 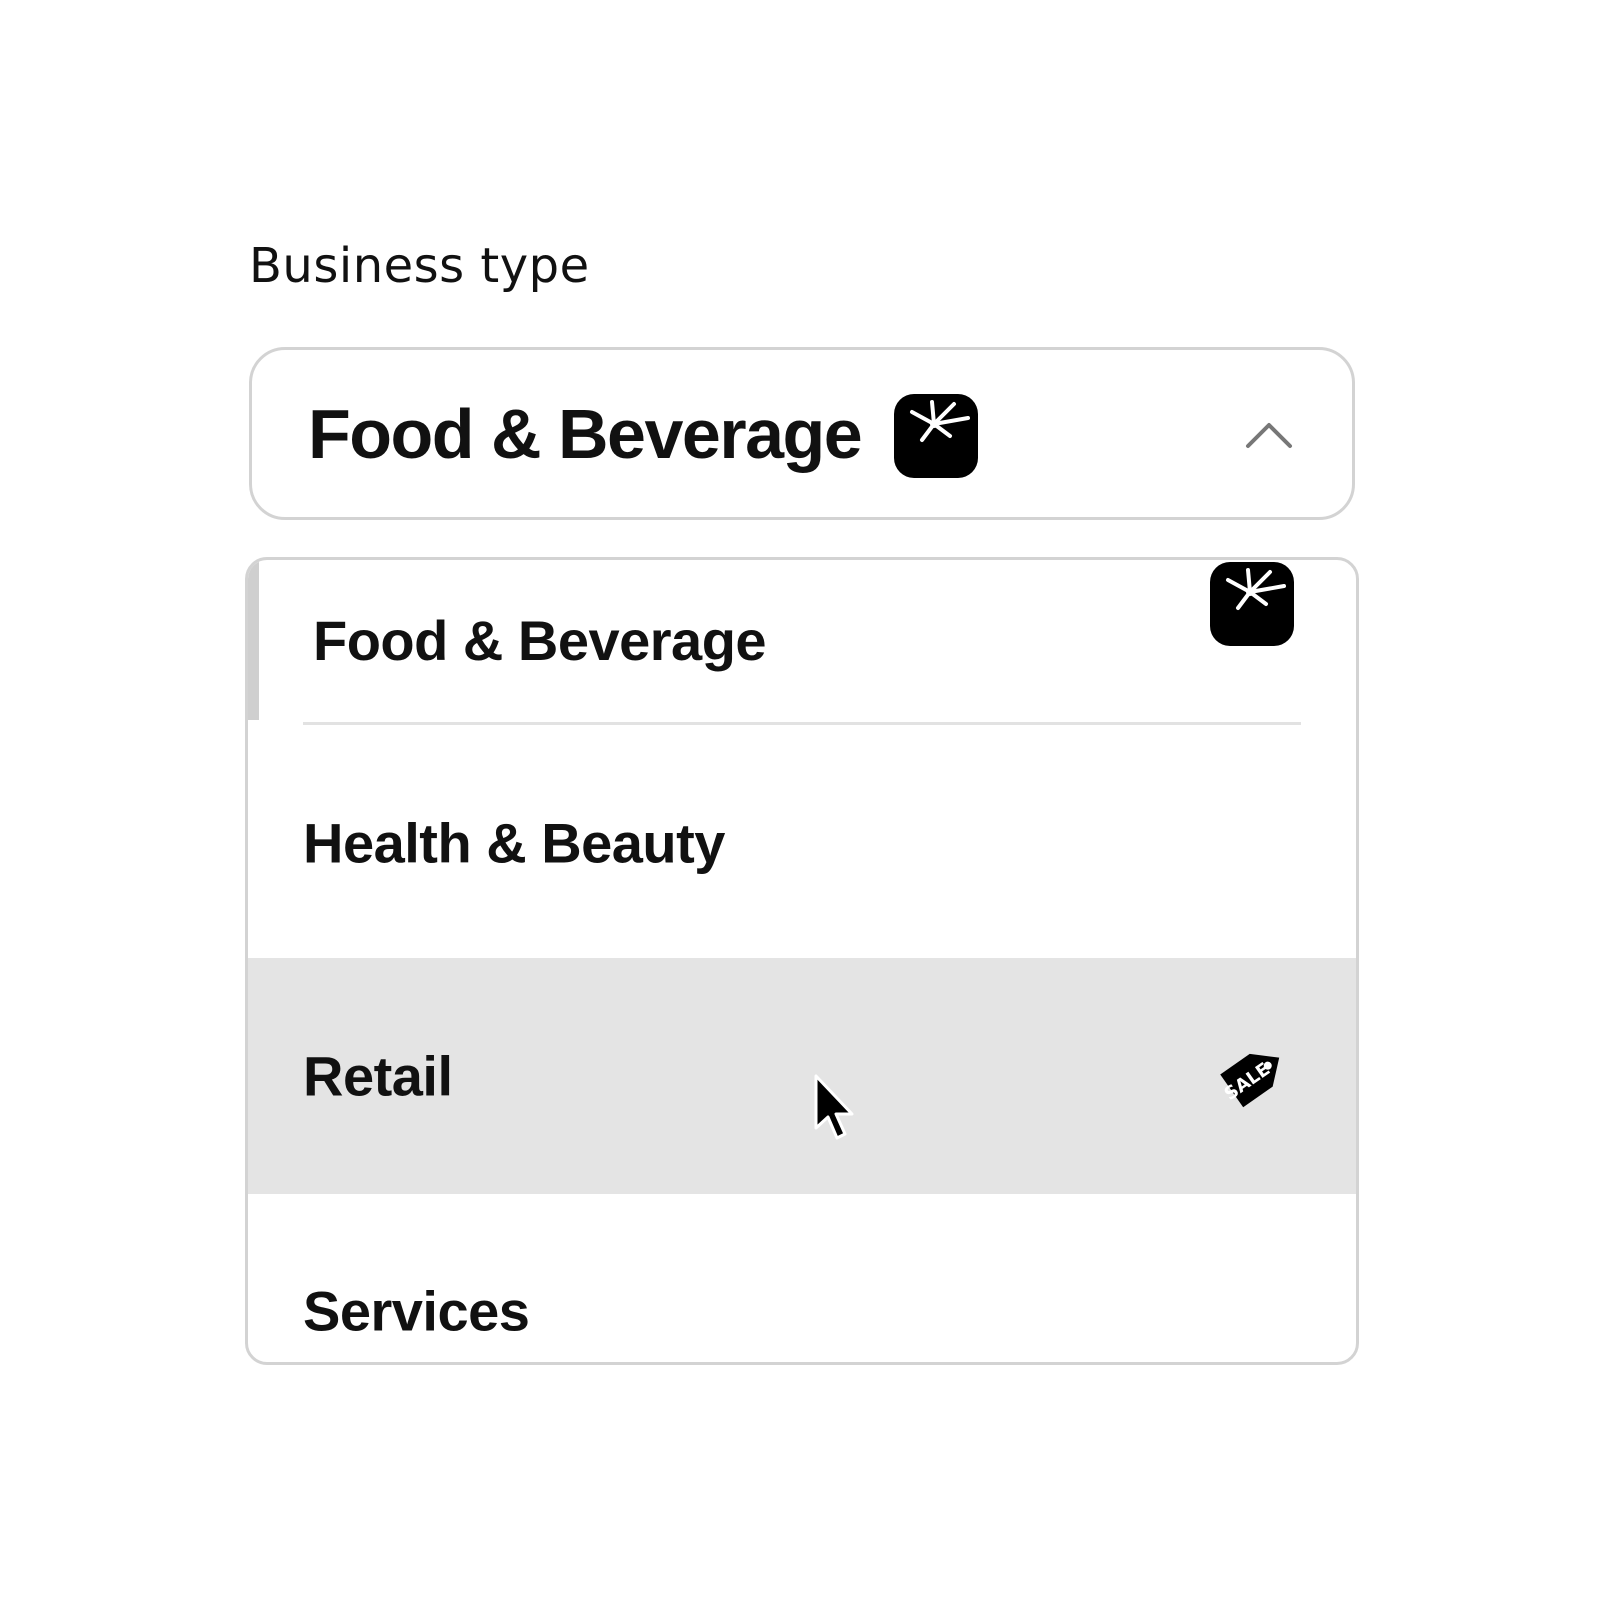 I want to click on selected-value: Food & Beverage, so click(x=585, y=433).